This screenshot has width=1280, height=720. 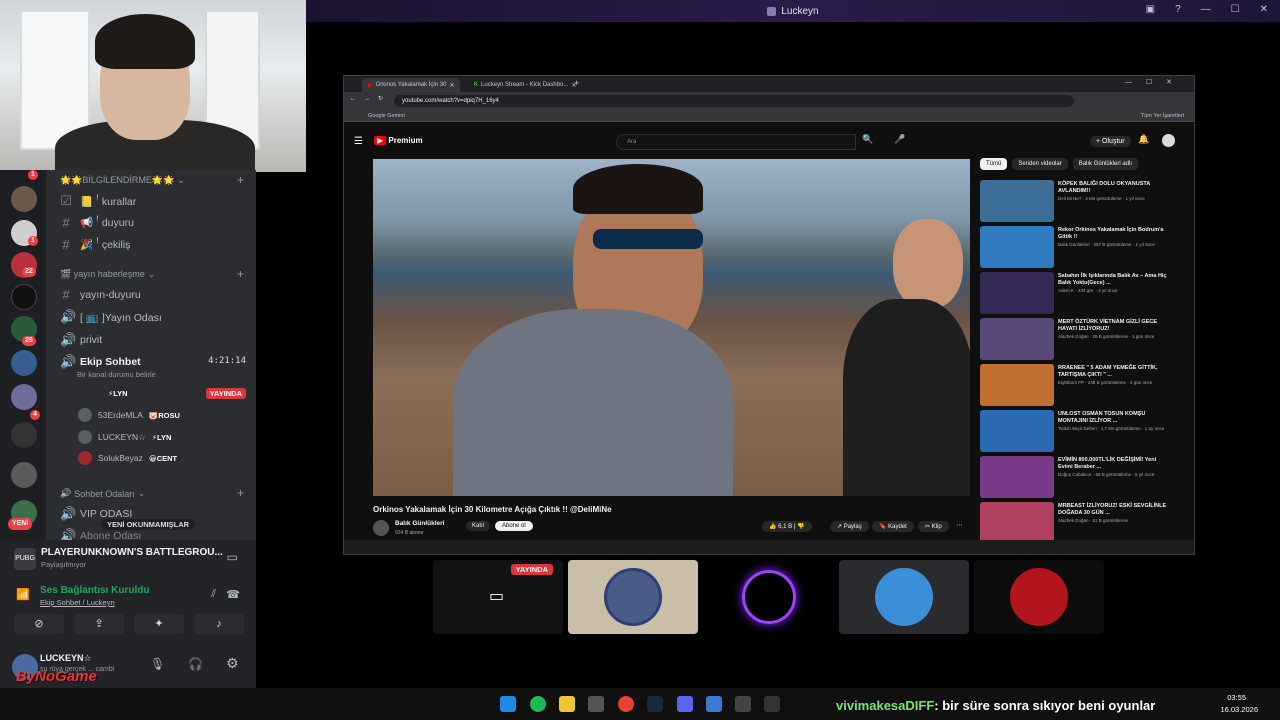 What do you see at coordinates (159, 624) in the screenshot?
I see `activities-button: ✦` at bounding box center [159, 624].